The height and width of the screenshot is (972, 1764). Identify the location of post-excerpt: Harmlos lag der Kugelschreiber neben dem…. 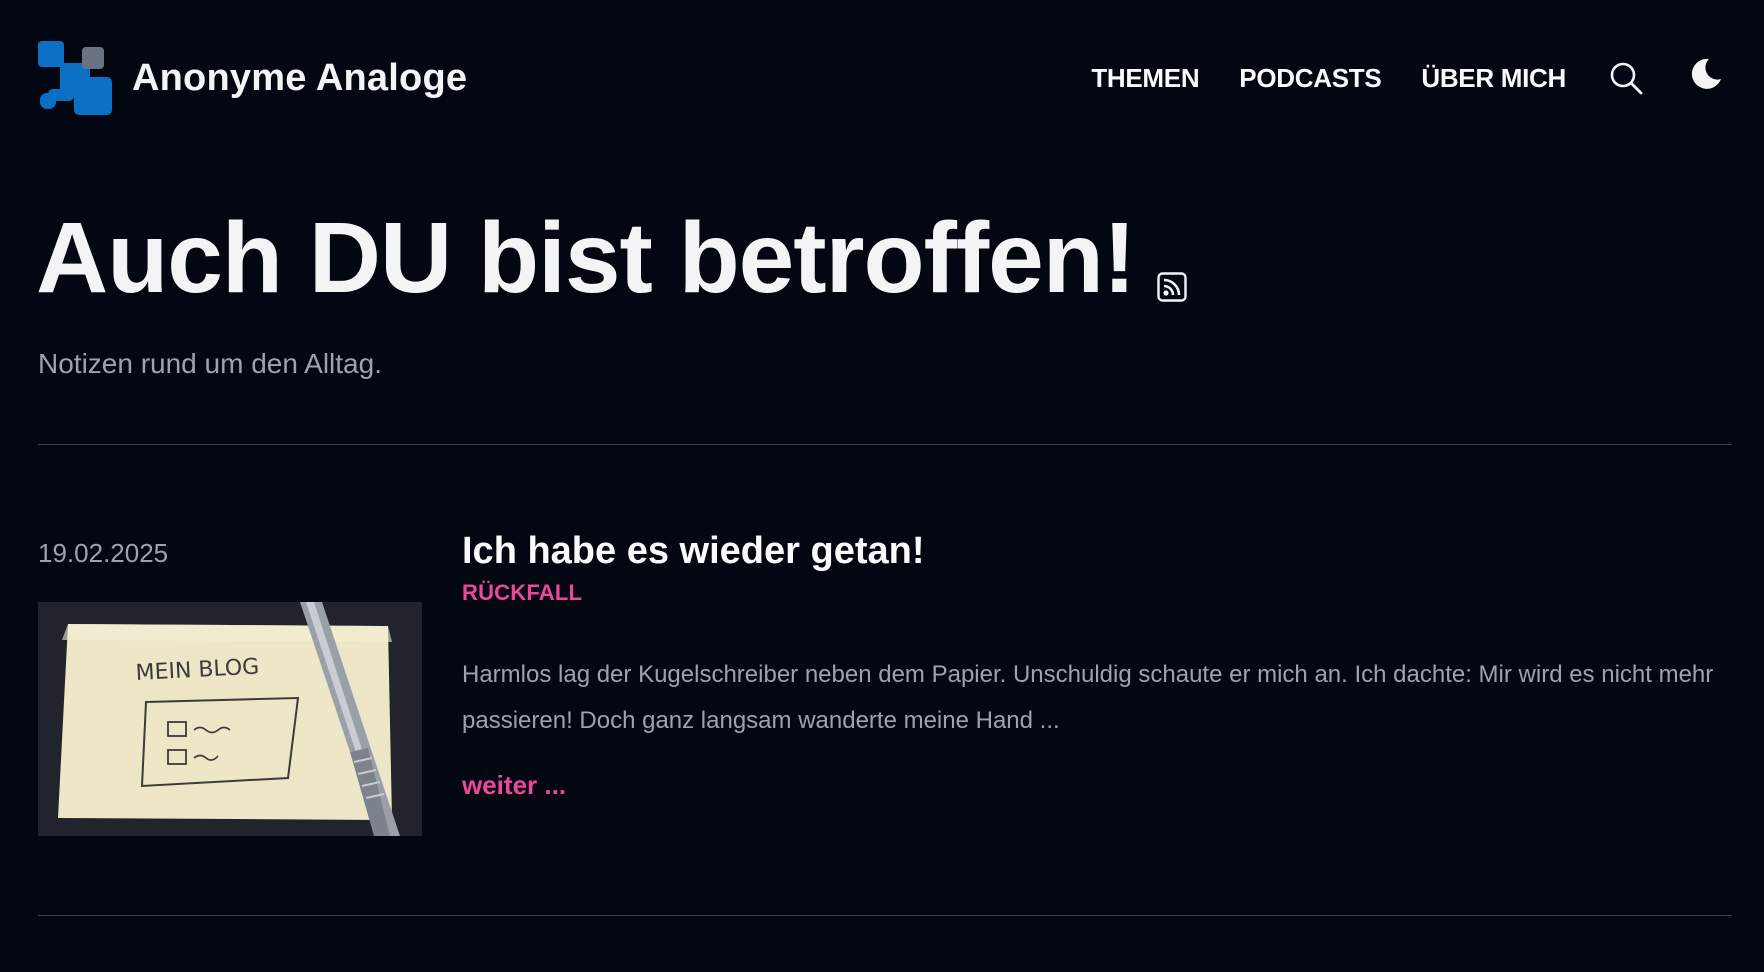
(1088, 697).